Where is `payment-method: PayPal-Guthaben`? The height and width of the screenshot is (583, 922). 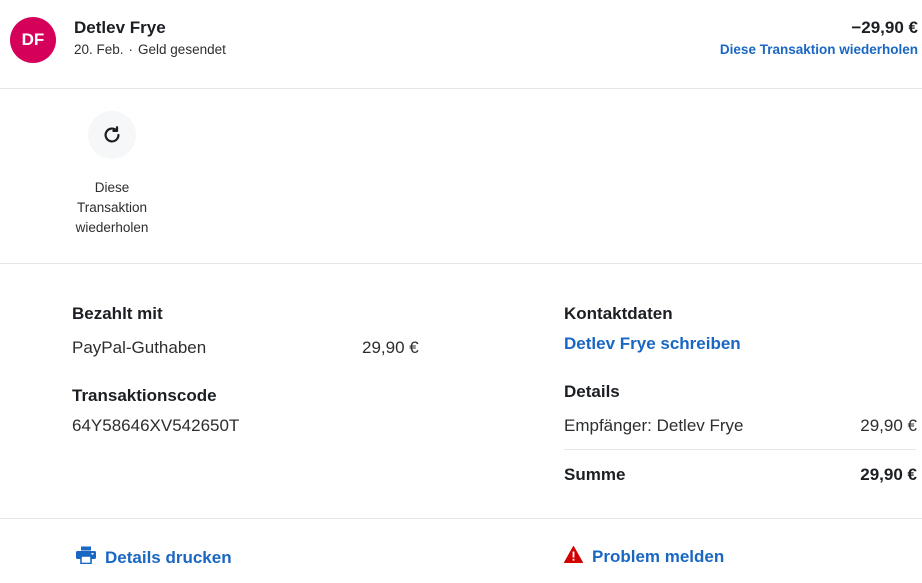
payment-method: PayPal-Guthaben is located at coordinates (139, 347).